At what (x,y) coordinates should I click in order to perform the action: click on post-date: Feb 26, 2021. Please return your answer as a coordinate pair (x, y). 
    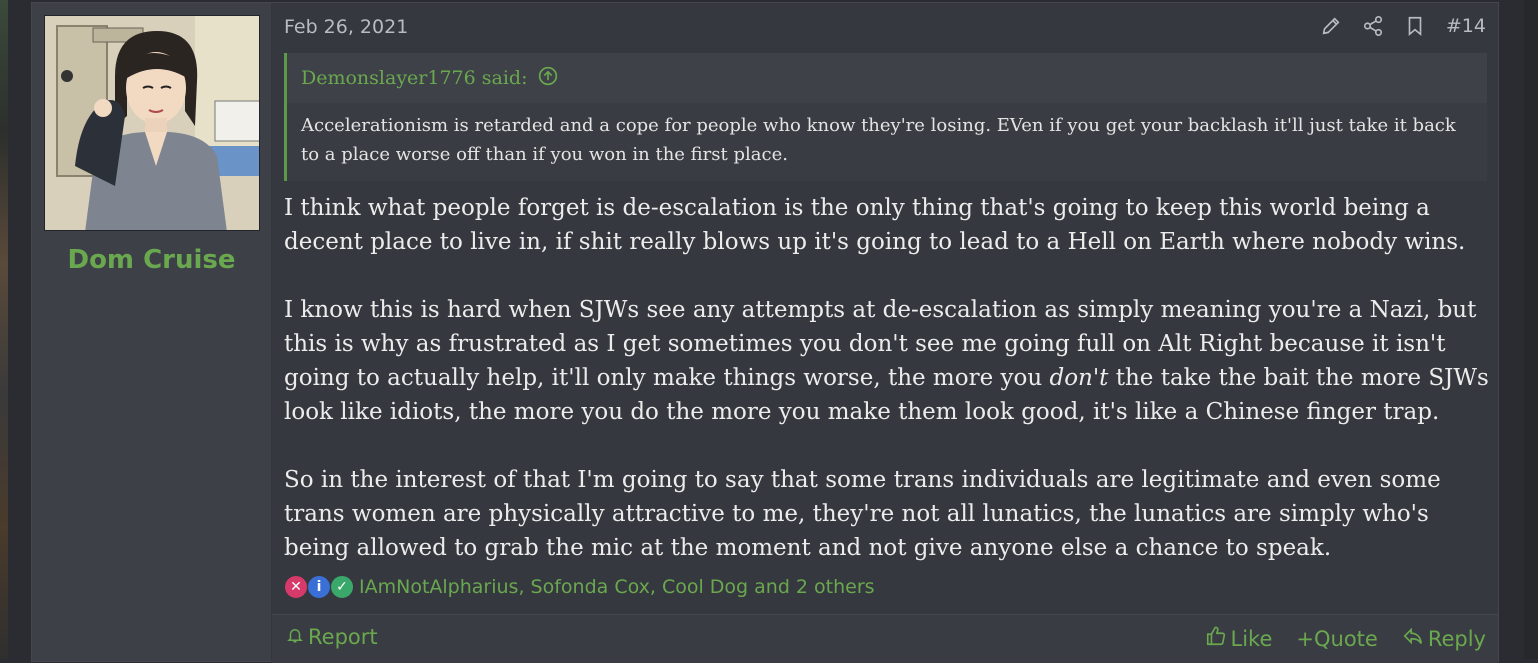
    Looking at the image, I should click on (346, 27).